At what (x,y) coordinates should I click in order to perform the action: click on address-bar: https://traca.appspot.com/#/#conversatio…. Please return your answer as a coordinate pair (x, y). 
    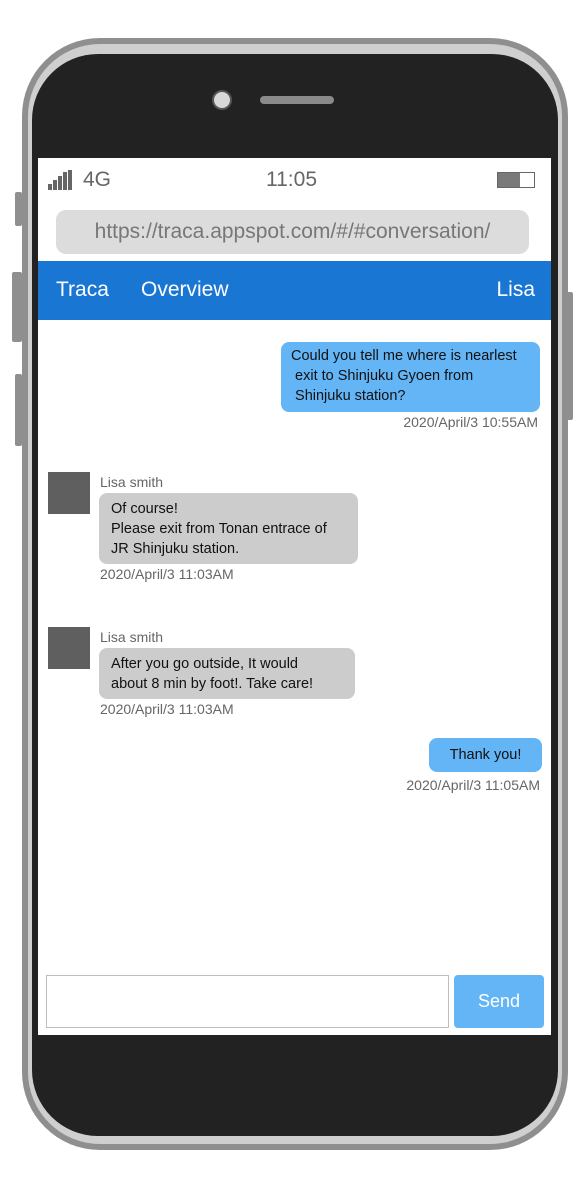
    Looking at the image, I should click on (292, 232).